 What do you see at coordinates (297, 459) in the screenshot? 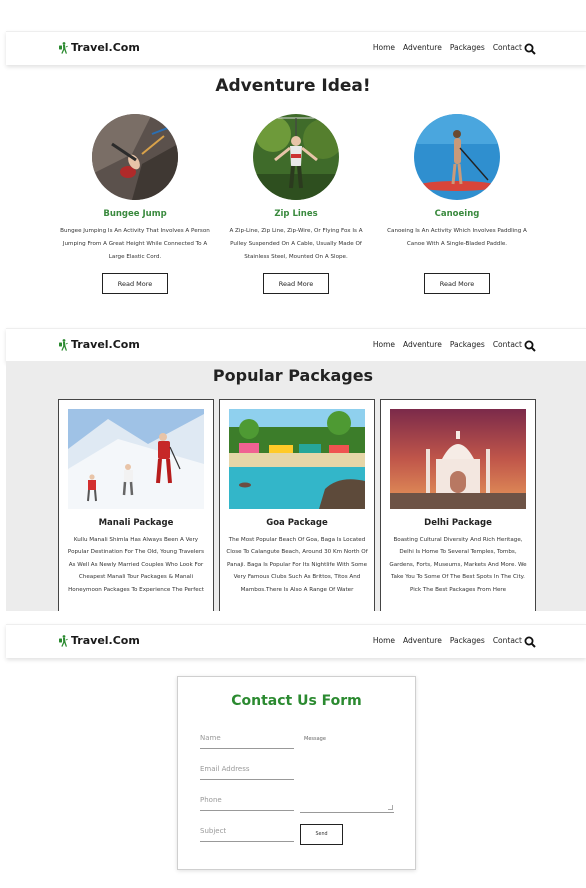
I see `goa-image` at bounding box center [297, 459].